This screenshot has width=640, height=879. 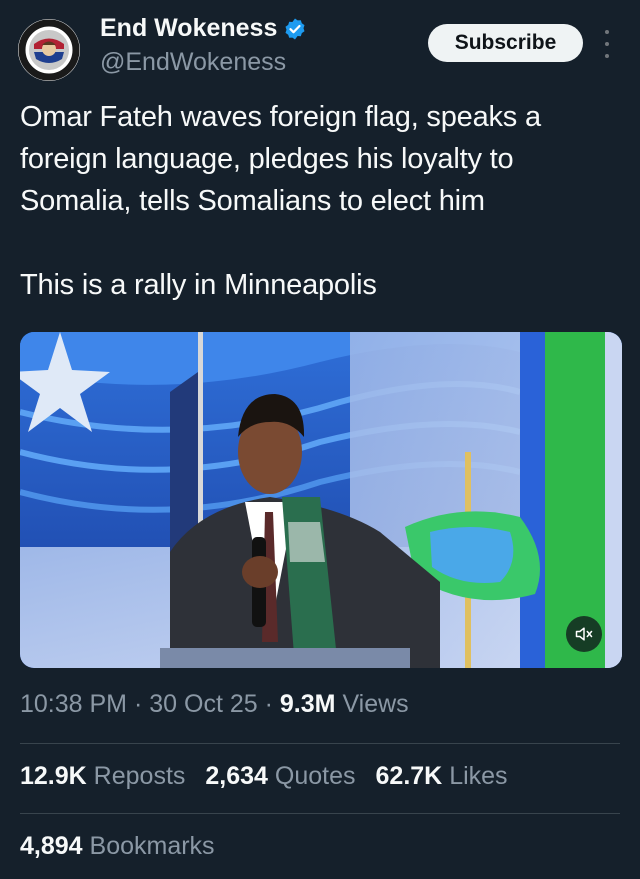 I want to click on reposts-label: Reposts, so click(x=139, y=776).